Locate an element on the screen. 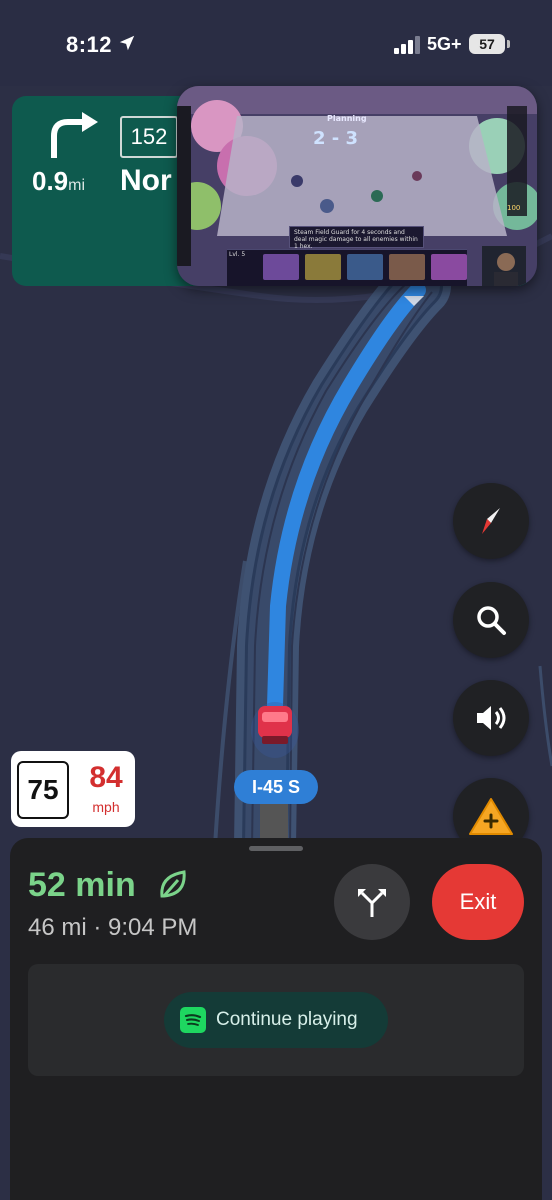 Image resolution: width=552 pixels, height=1200 pixels. media-card: Continue playing is located at coordinates (276, 1020).